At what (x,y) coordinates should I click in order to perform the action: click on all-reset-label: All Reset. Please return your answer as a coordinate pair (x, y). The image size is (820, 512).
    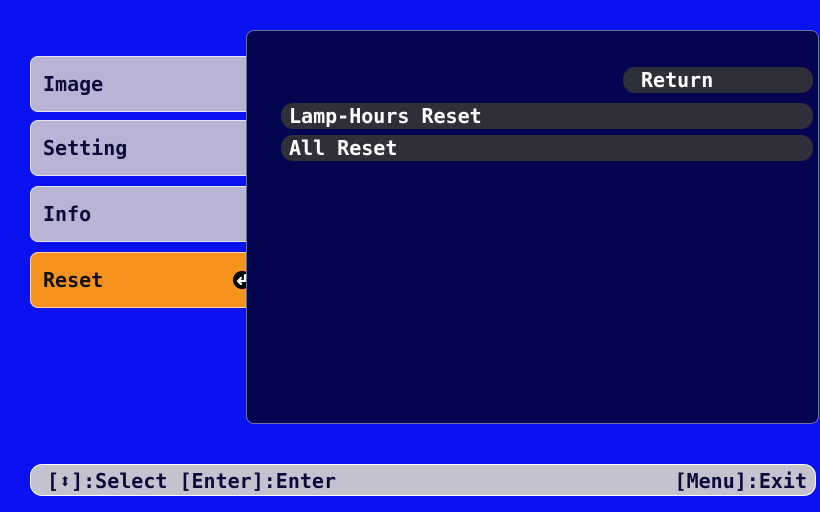
    Looking at the image, I should click on (343, 148).